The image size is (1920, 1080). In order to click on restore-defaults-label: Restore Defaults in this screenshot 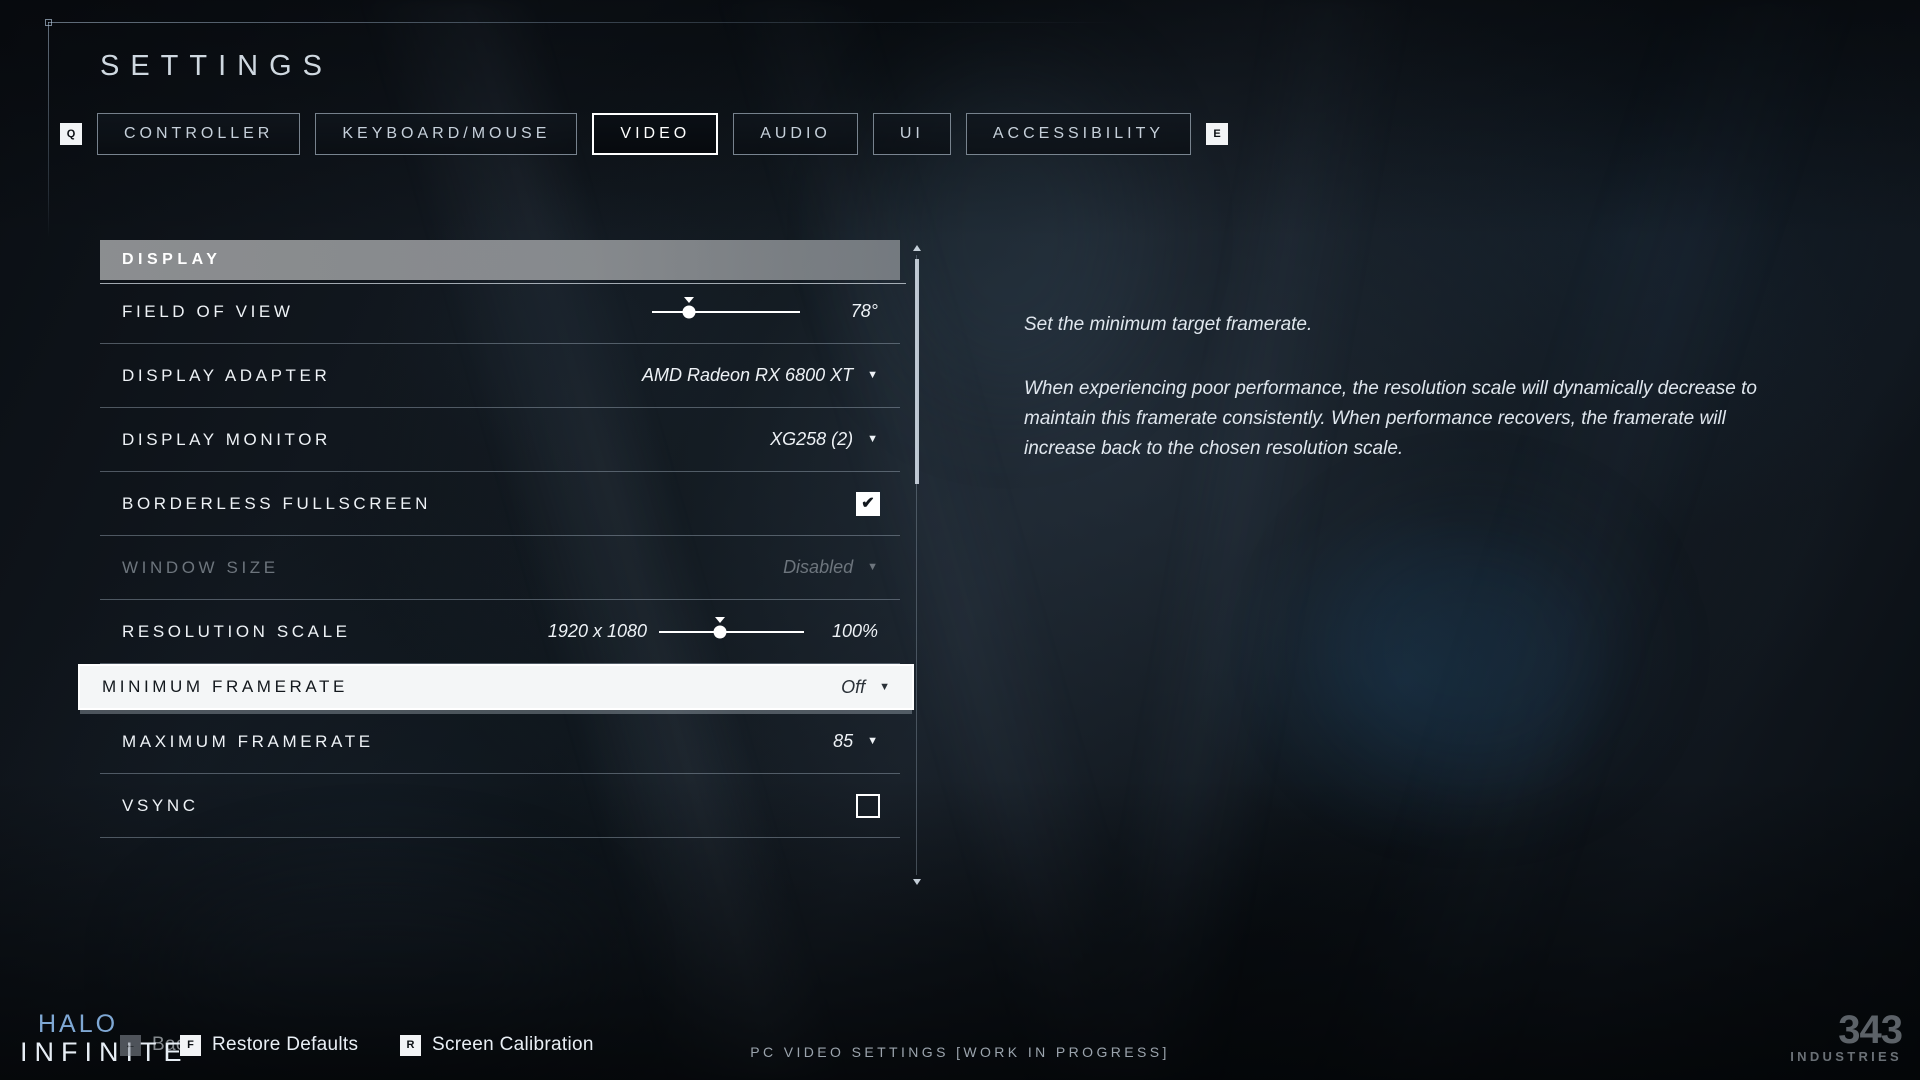, I will do `click(285, 1044)`.